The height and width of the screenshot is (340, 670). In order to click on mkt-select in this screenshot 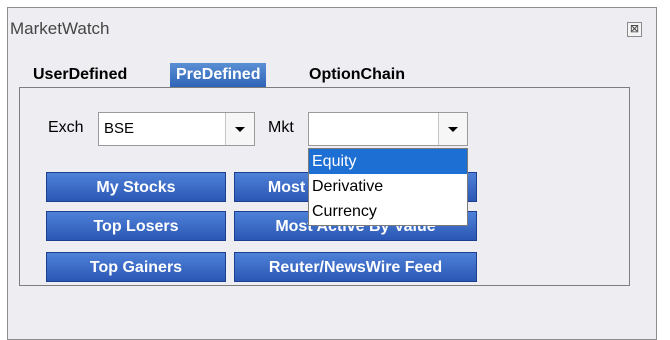, I will do `click(388, 129)`.